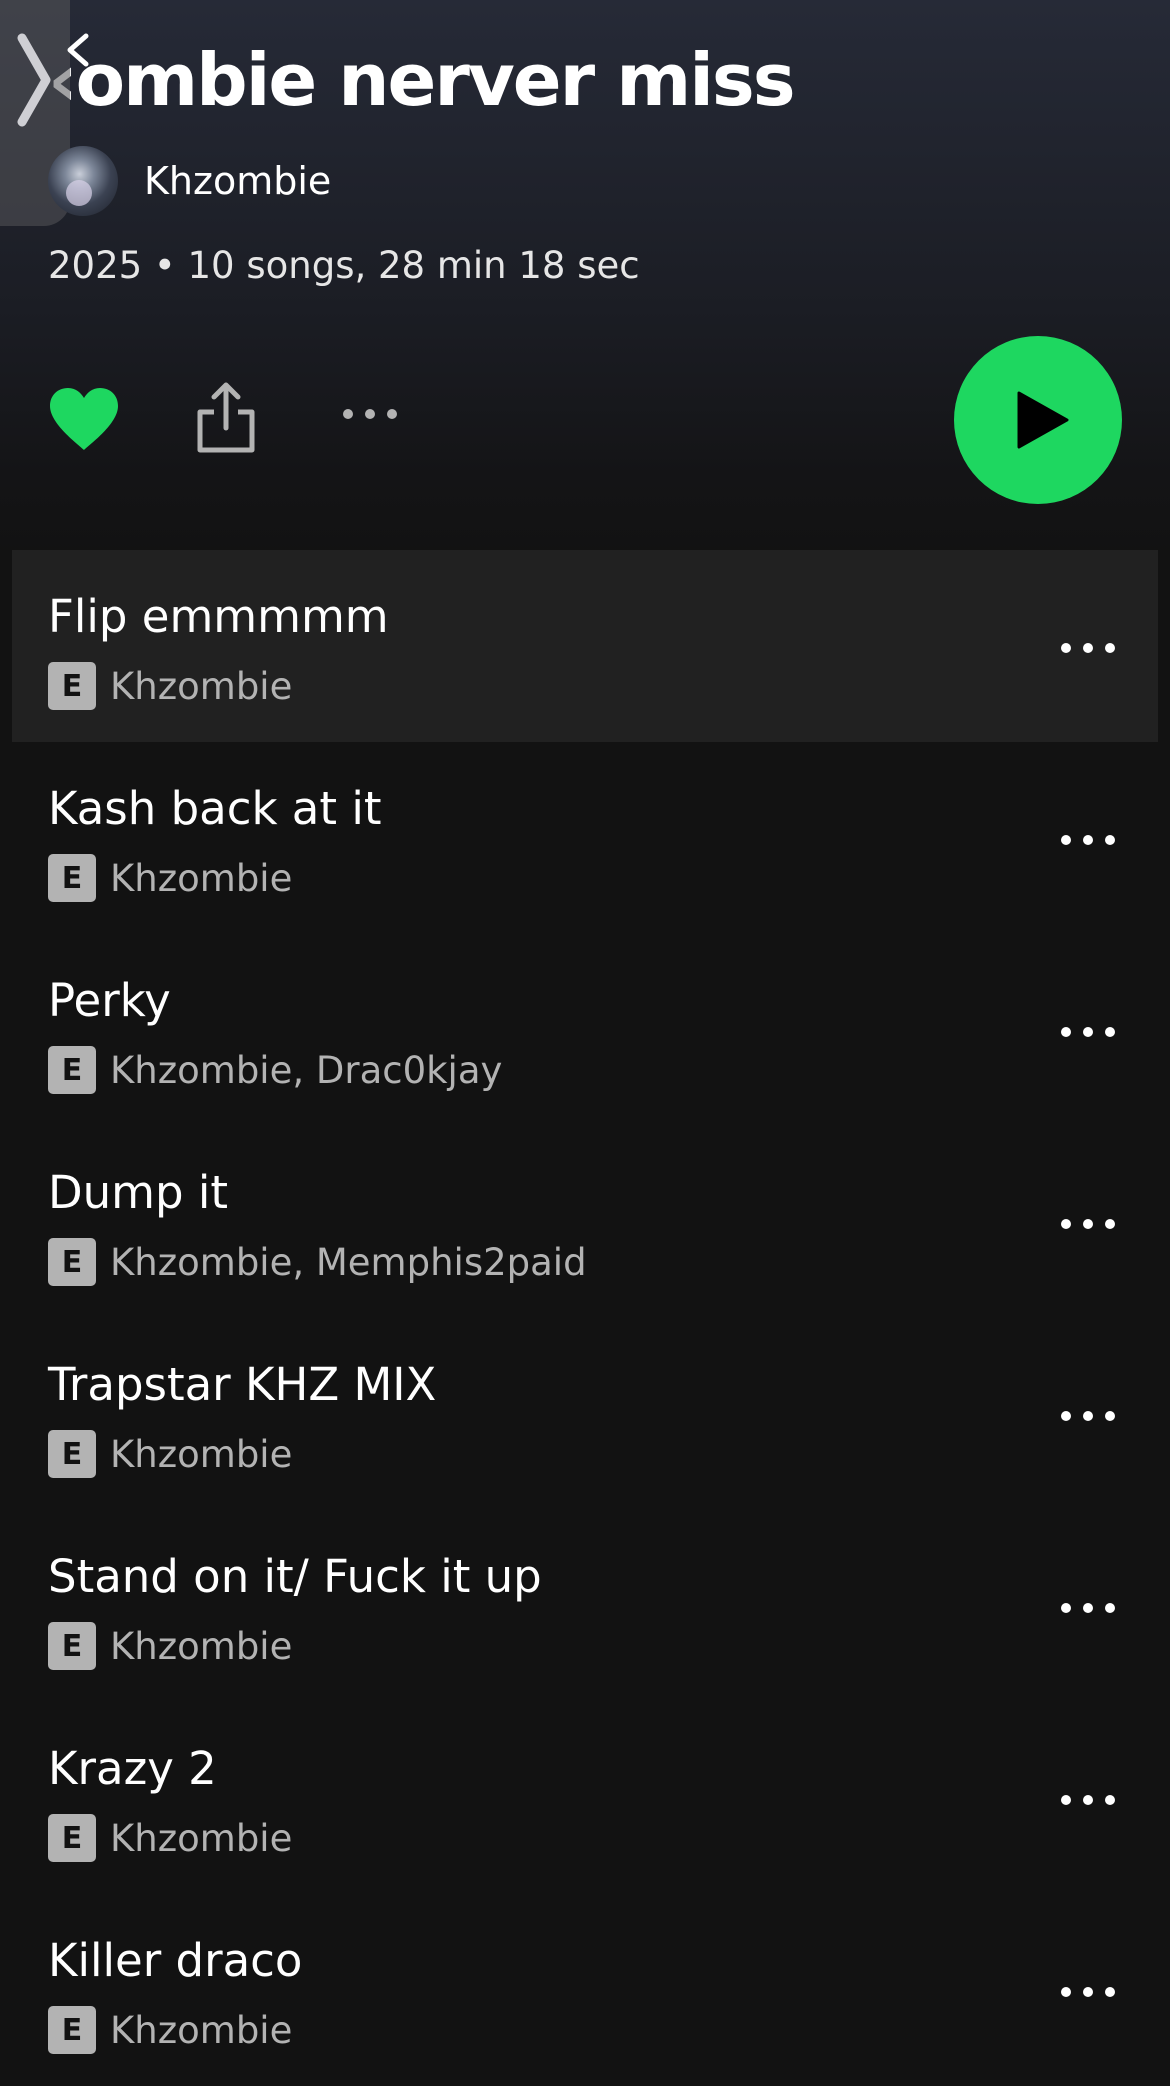 The width and height of the screenshot is (1170, 2086). Describe the element at coordinates (585, 1798) in the screenshot. I see `track-row: Krazy 2 E Khzombie` at that location.